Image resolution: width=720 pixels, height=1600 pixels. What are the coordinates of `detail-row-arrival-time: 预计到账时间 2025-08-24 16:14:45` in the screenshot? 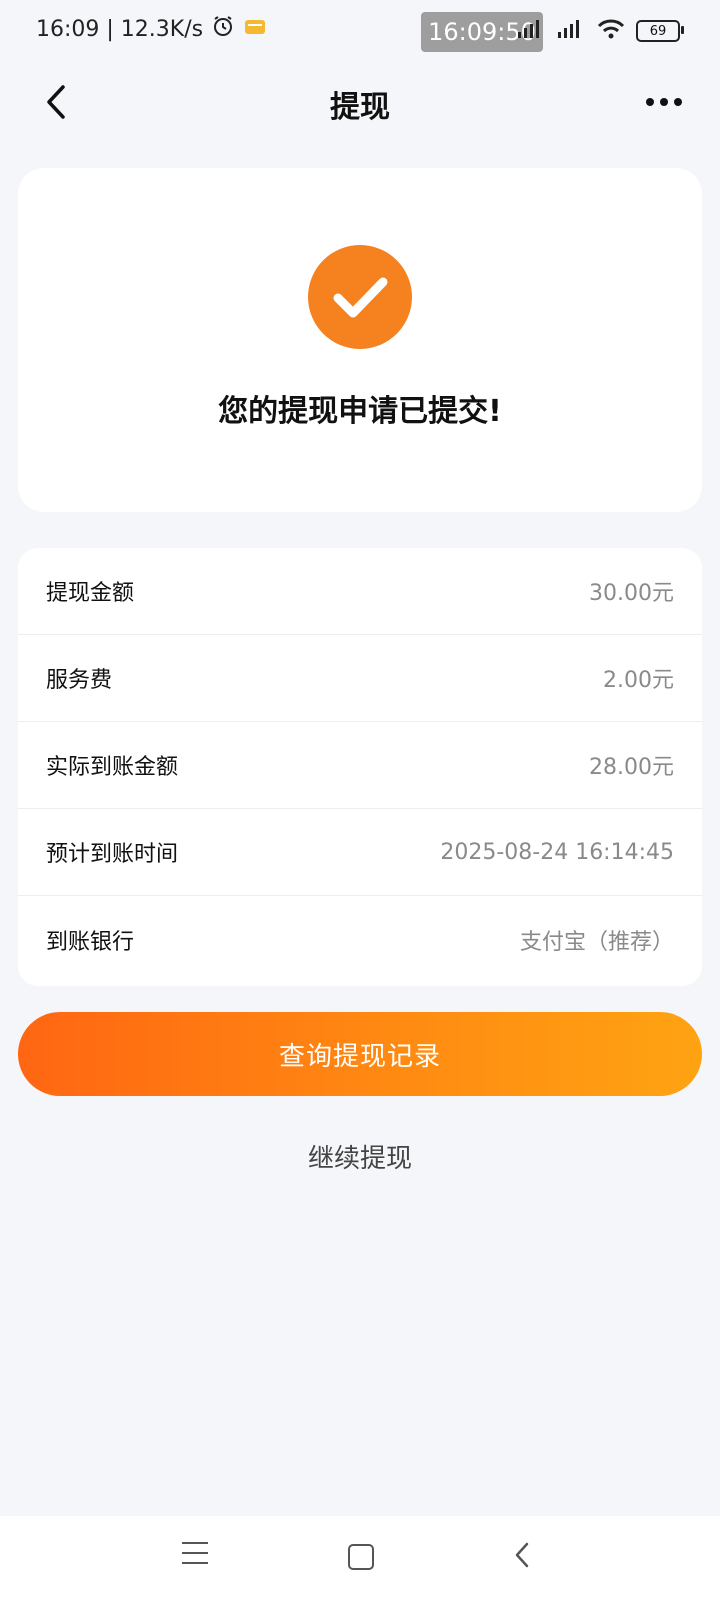 It's located at (360, 852).